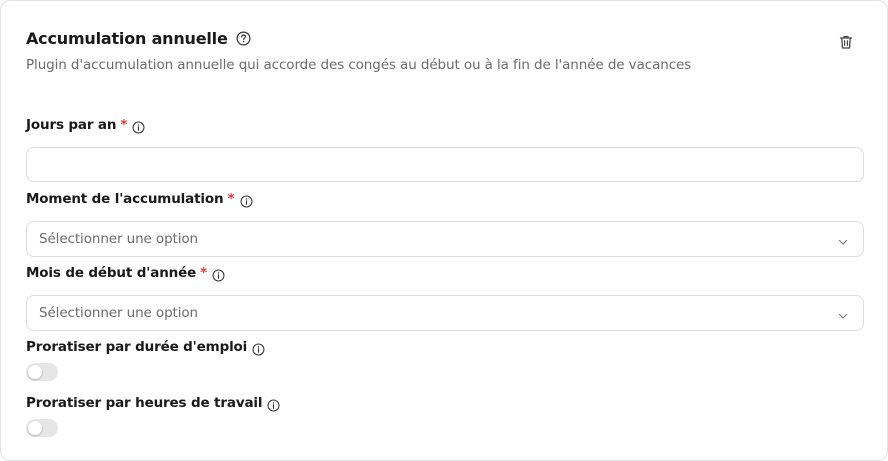  What do you see at coordinates (243, 38) in the screenshot?
I see `help-circle-icon` at bounding box center [243, 38].